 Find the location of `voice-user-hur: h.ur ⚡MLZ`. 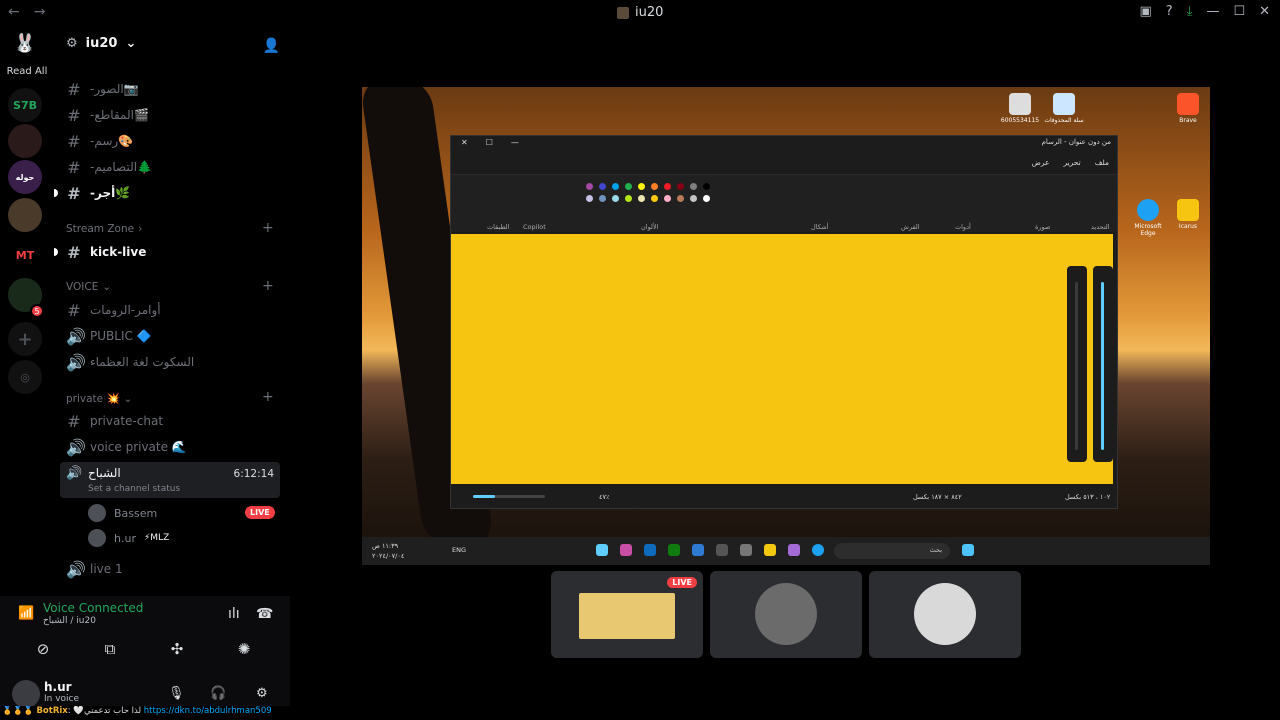

voice-user-hur: h.ur ⚡MLZ is located at coordinates (128, 538).